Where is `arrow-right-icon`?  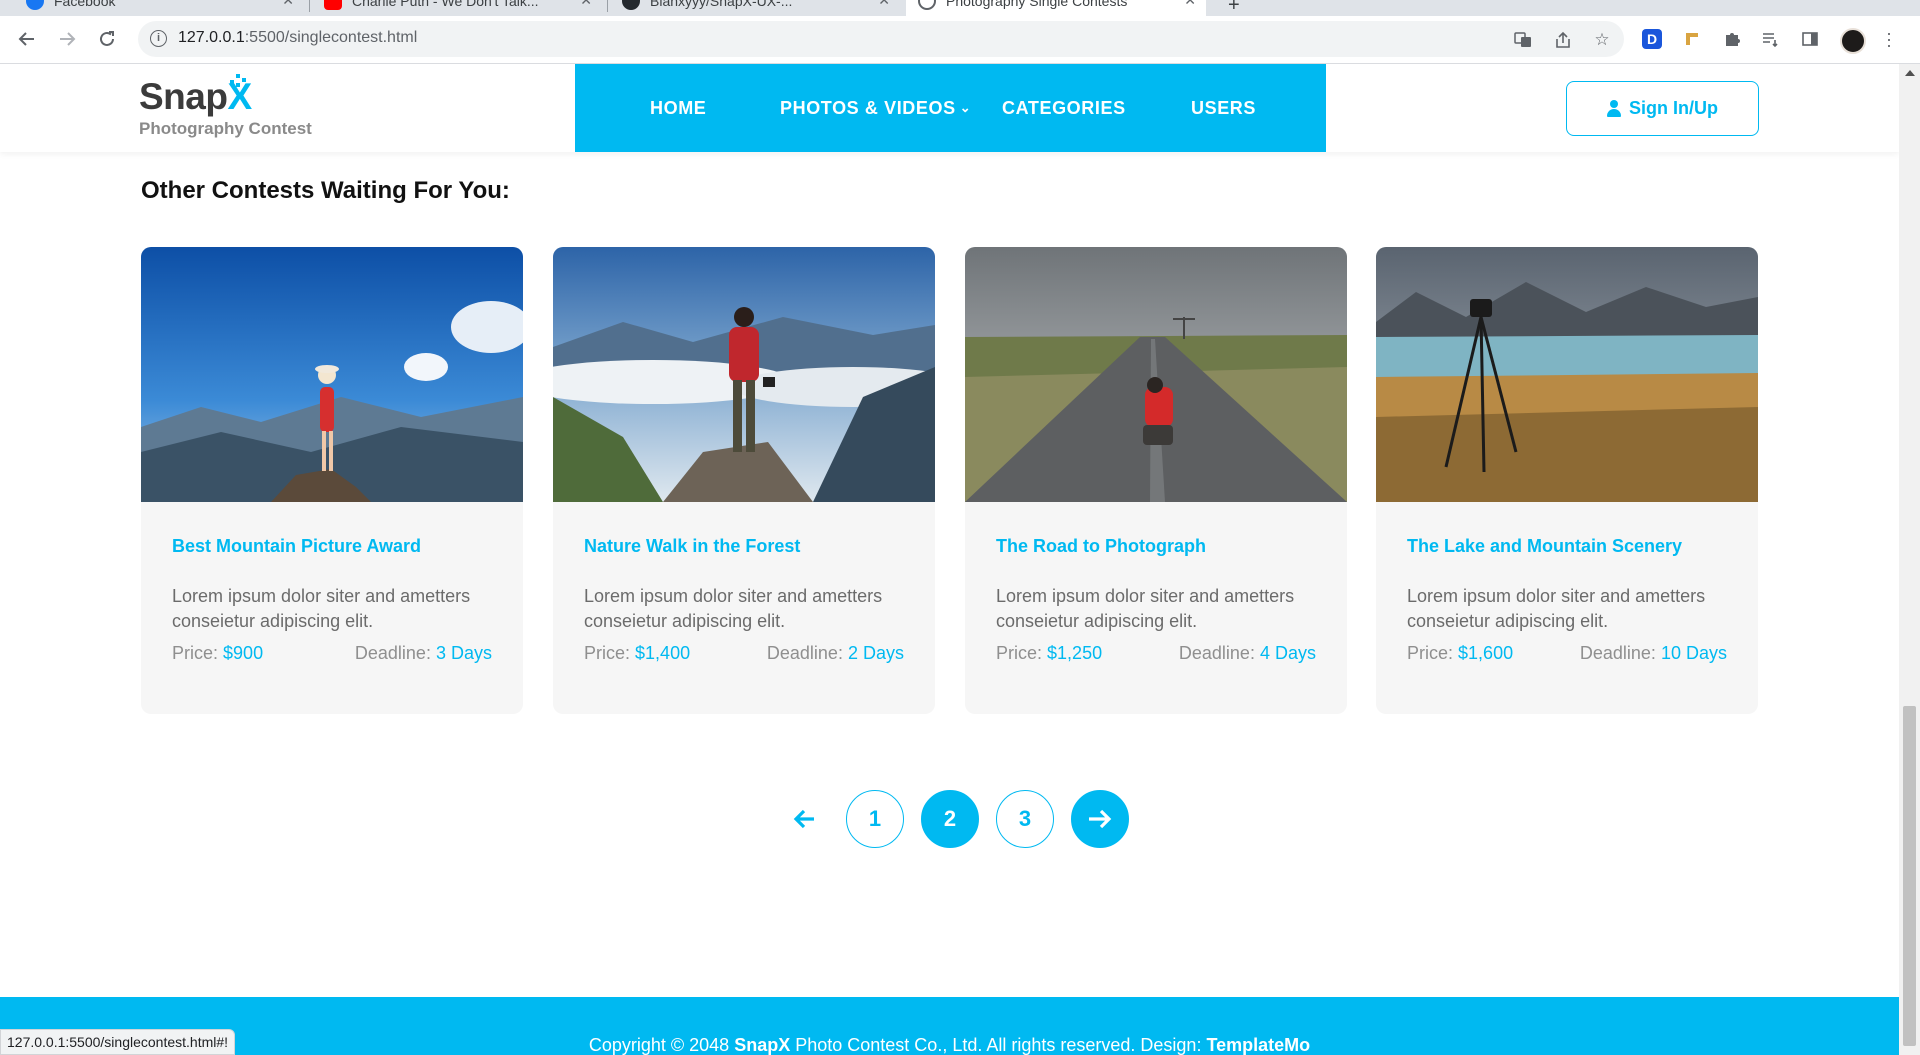 arrow-right-icon is located at coordinates (1100, 819).